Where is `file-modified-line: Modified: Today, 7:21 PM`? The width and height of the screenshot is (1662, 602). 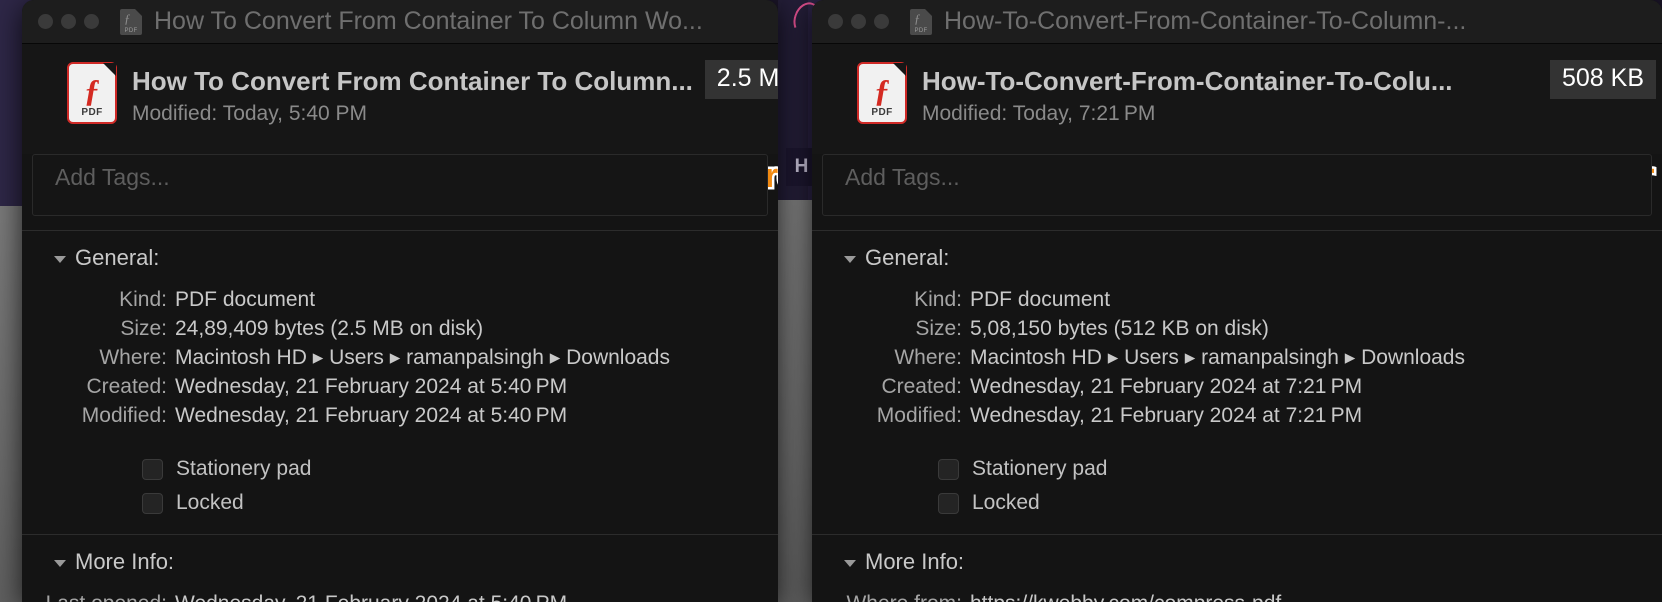
file-modified-line: Modified: Today, 7:21 PM is located at coordinates (1038, 114).